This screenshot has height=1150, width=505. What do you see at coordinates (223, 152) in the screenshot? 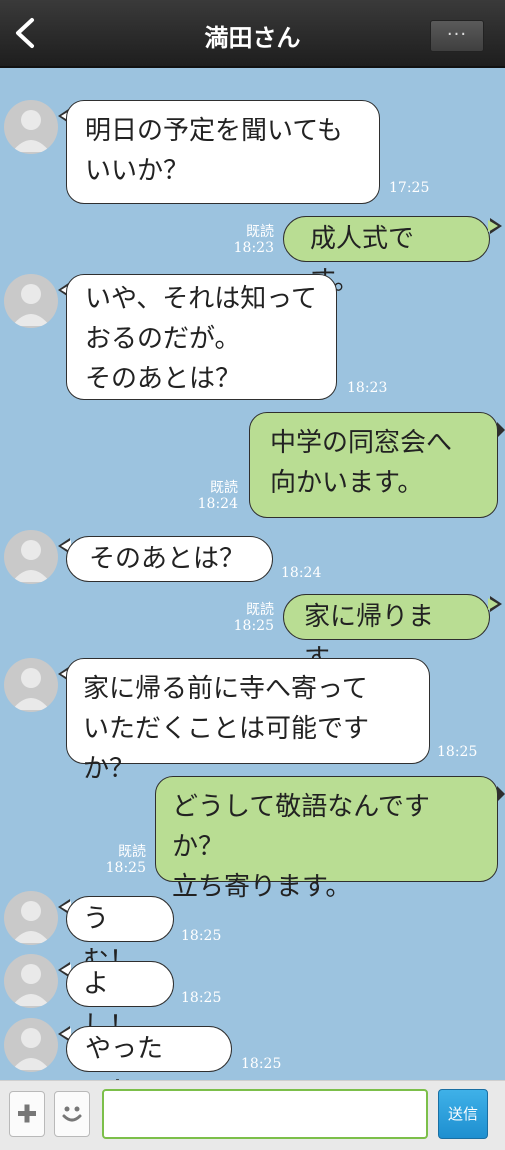
I see `incoming-message: 明日の予定を聞いても いいか？` at bounding box center [223, 152].